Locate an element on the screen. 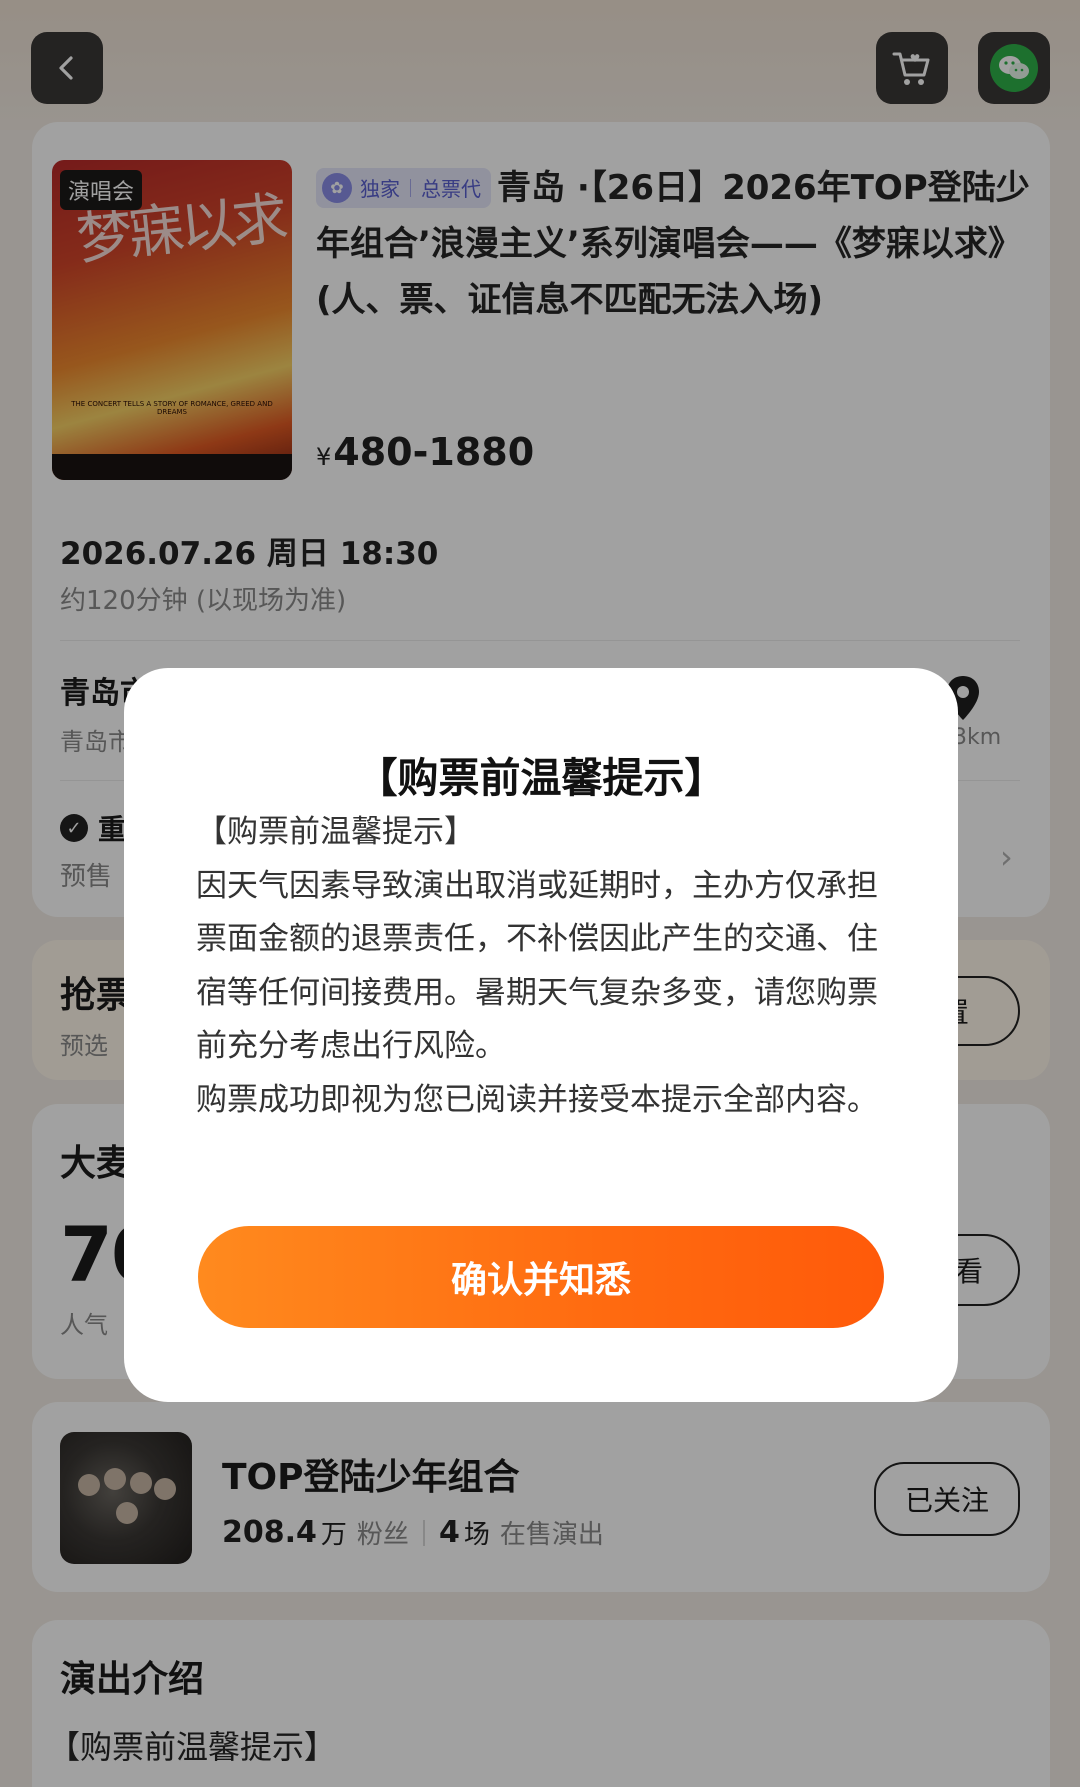 The height and width of the screenshot is (1787, 1080). dialog-title: 【购票前温馨提示】 is located at coordinates (541, 778).